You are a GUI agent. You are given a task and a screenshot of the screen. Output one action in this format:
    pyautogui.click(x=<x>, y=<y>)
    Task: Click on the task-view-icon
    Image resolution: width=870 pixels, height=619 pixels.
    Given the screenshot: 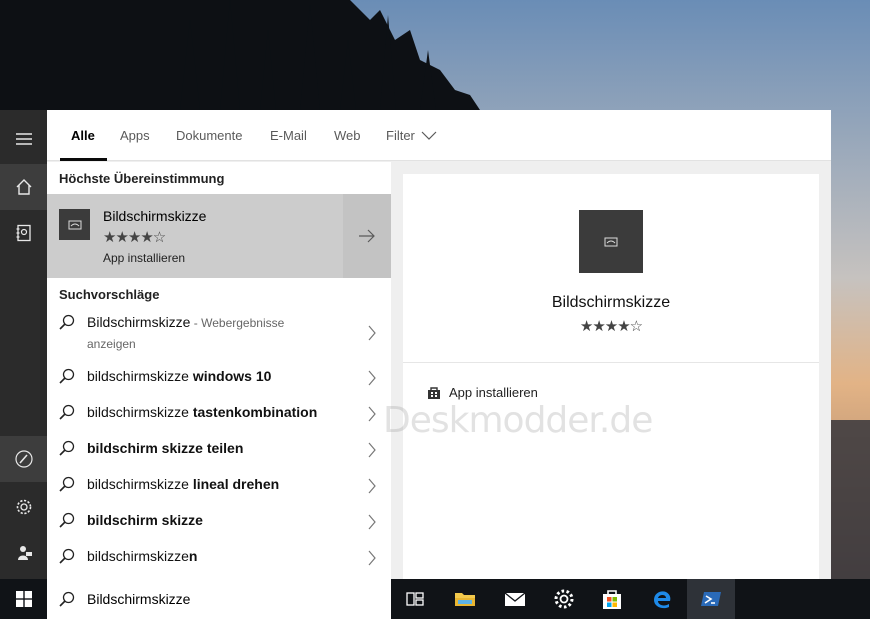 What is the action you would take?
    pyautogui.click(x=415, y=599)
    